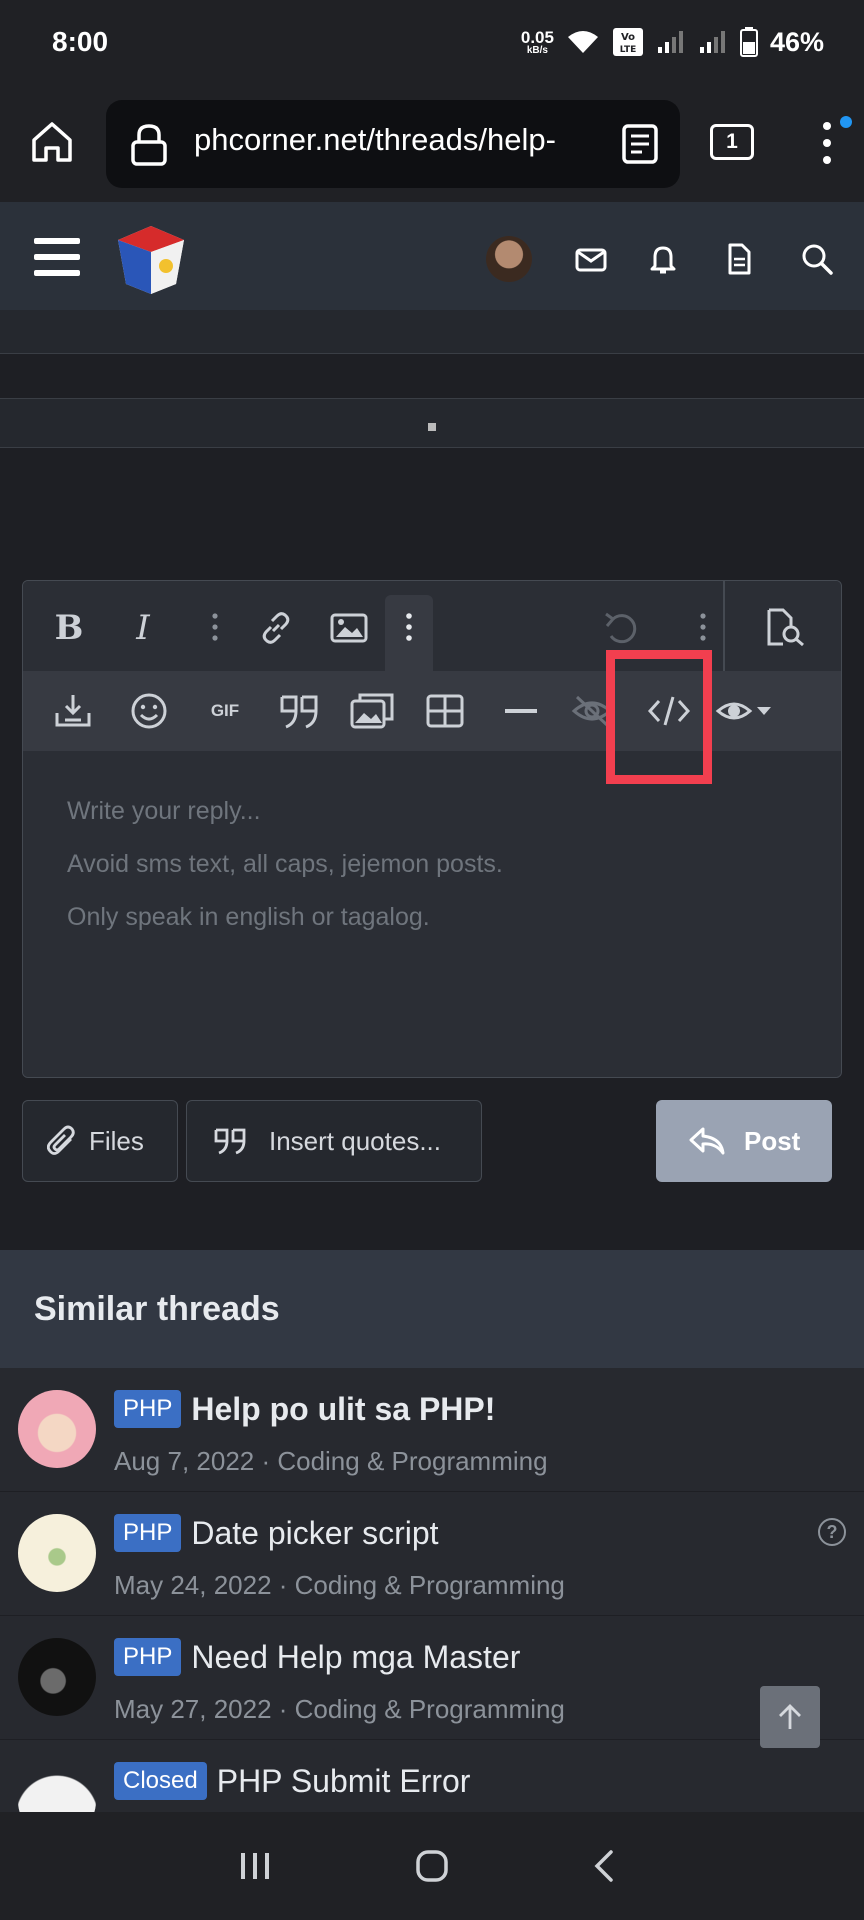 This screenshot has height=1920, width=864. I want to click on search-icon, so click(817, 259).